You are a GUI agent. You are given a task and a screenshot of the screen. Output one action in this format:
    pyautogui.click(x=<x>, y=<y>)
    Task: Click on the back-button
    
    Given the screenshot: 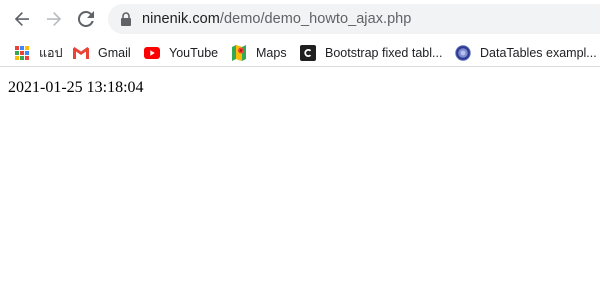 What is the action you would take?
    pyautogui.click(x=22, y=19)
    